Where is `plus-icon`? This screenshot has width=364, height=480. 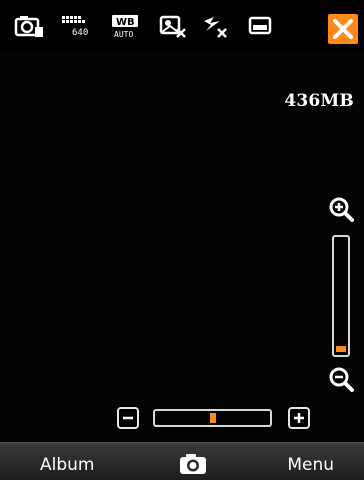 plus-icon is located at coordinates (299, 418).